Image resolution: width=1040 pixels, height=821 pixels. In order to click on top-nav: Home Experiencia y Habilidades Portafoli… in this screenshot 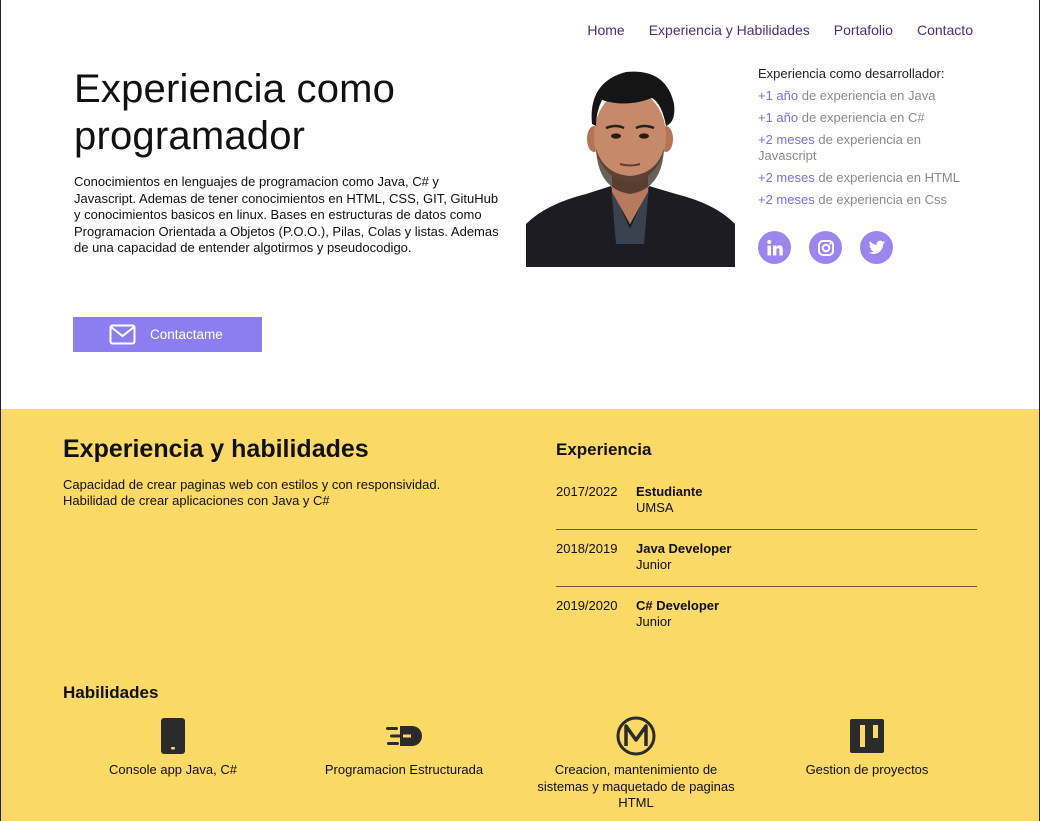, I will do `click(780, 30)`.